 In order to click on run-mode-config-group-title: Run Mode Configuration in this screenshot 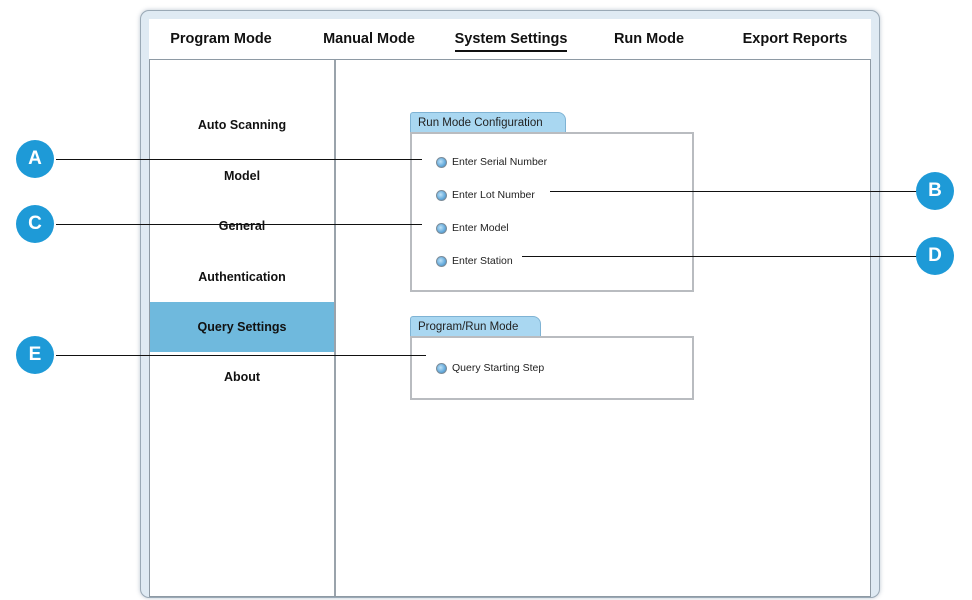, I will do `click(488, 122)`.